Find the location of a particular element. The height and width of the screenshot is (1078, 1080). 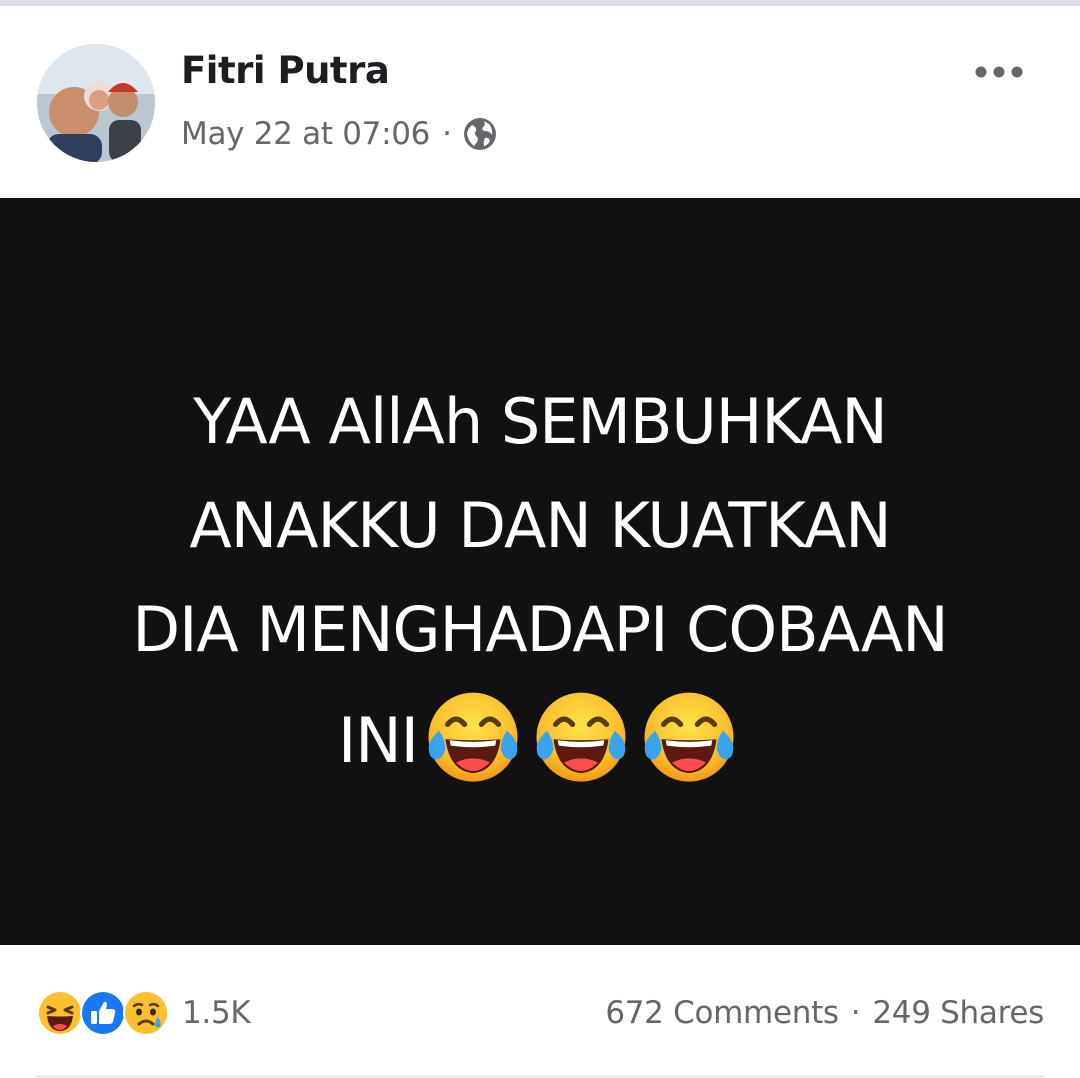

message-line: DIA MENGHADAPI COBAAN is located at coordinates (540, 629).